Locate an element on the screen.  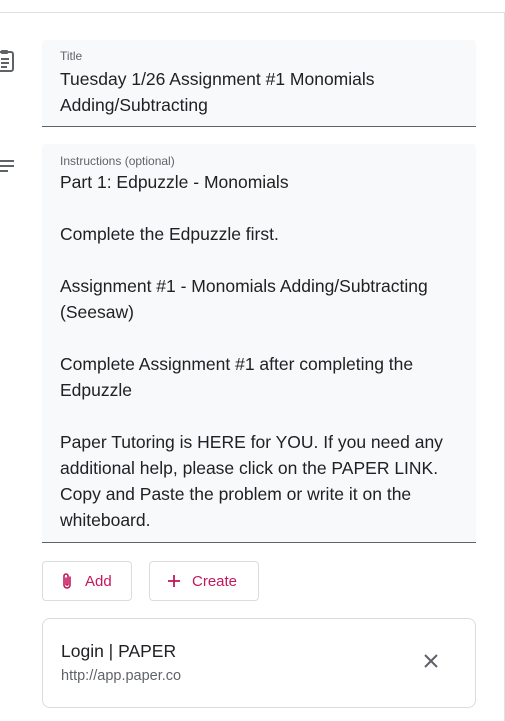
add-button: Add is located at coordinates (87, 581).